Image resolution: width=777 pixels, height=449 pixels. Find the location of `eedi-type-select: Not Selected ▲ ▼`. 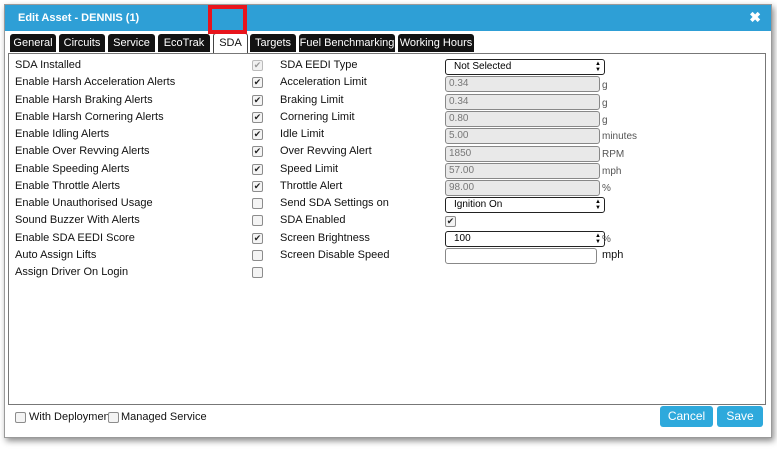

eedi-type-select: Not Selected ▲ ▼ is located at coordinates (525, 67).